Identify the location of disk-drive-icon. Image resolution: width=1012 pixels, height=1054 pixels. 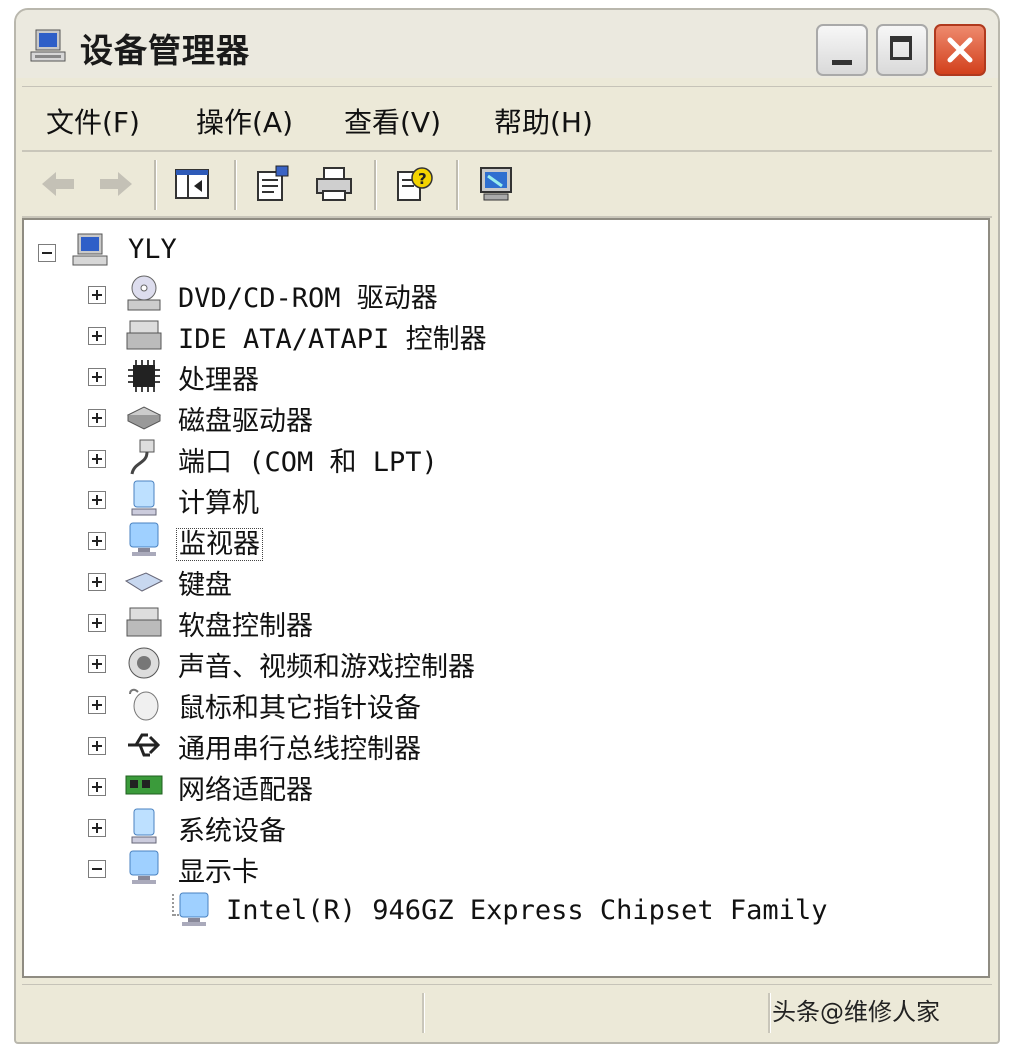
(144, 418).